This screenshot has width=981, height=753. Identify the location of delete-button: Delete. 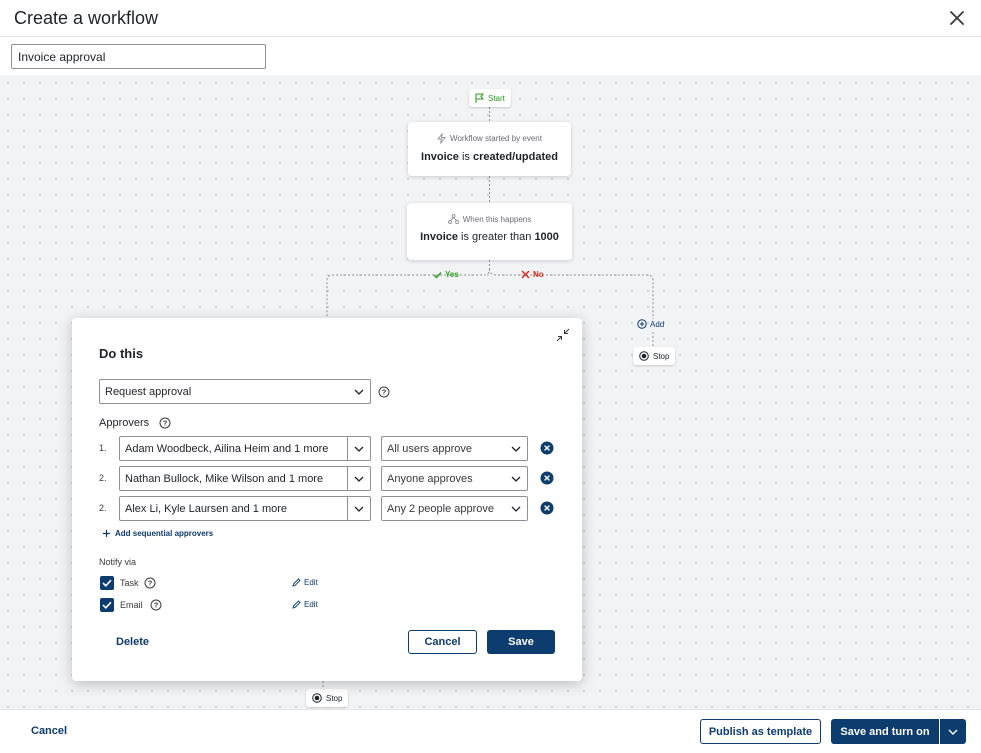
(132, 642).